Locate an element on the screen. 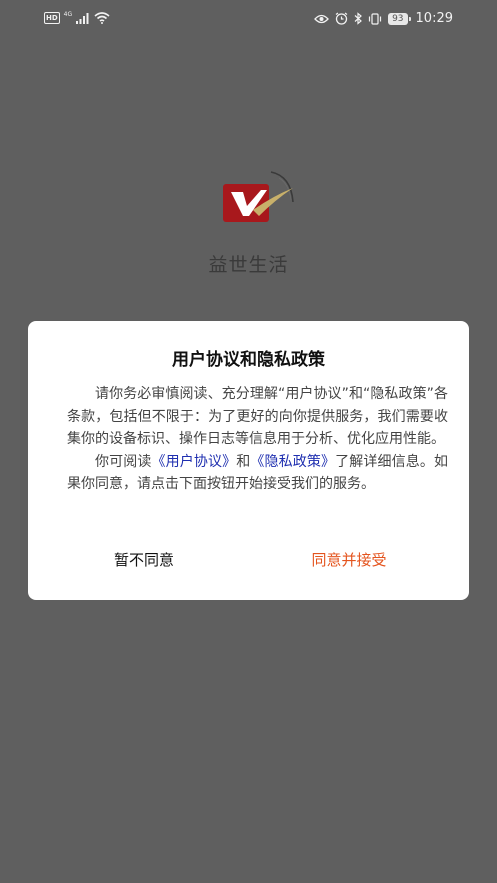  status-left: HD 4G is located at coordinates (77, 18).